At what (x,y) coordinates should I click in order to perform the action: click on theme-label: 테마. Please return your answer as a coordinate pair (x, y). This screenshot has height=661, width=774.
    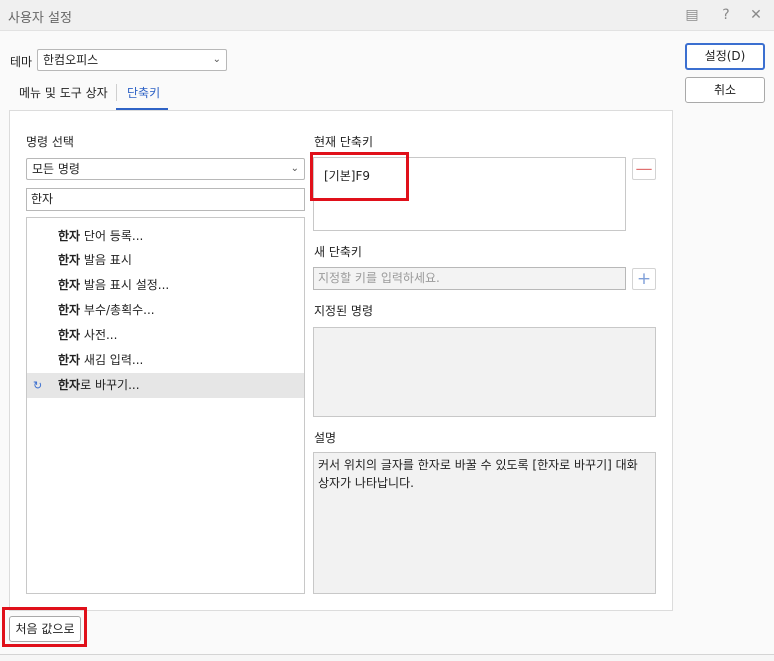
    Looking at the image, I should click on (21, 62).